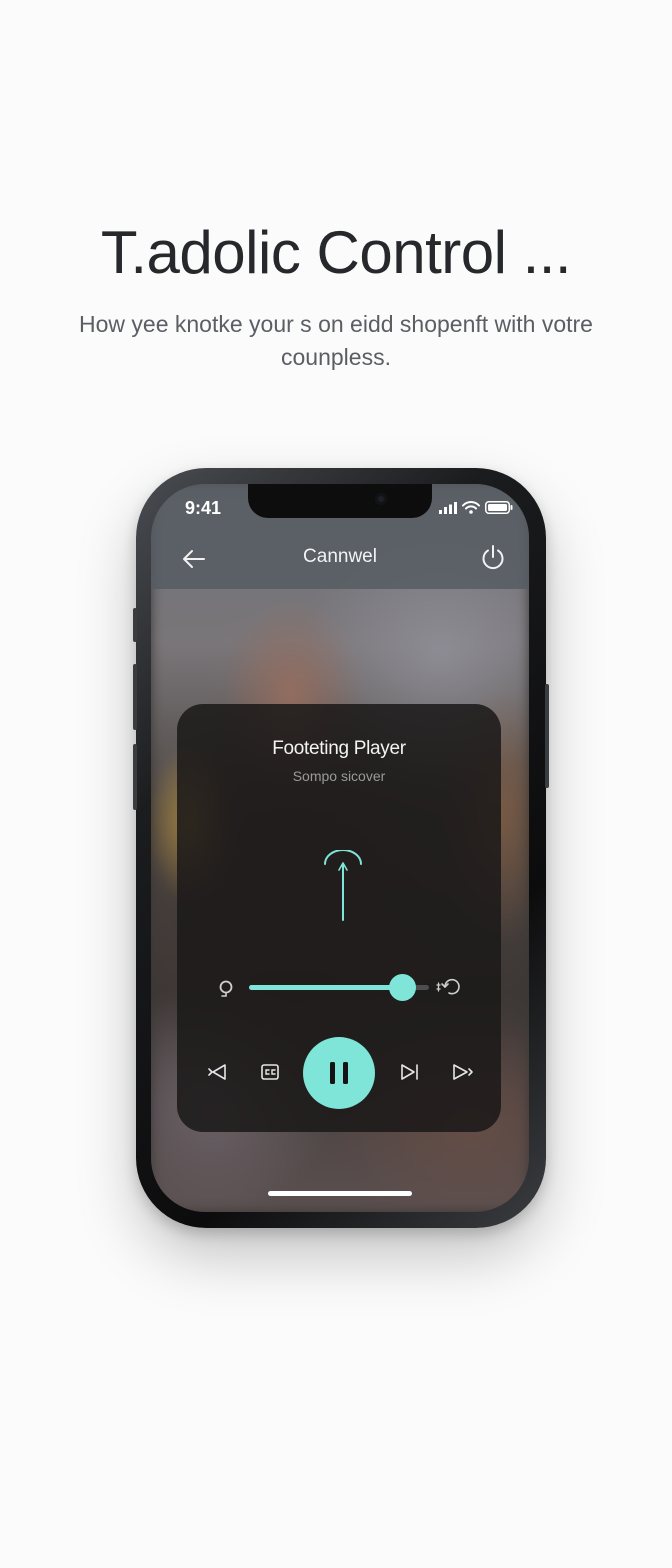 The width and height of the screenshot is (672, 1568). Describe the element at coordinates (270, 1072) in the screenshot. I see `caption-icon` at that location.